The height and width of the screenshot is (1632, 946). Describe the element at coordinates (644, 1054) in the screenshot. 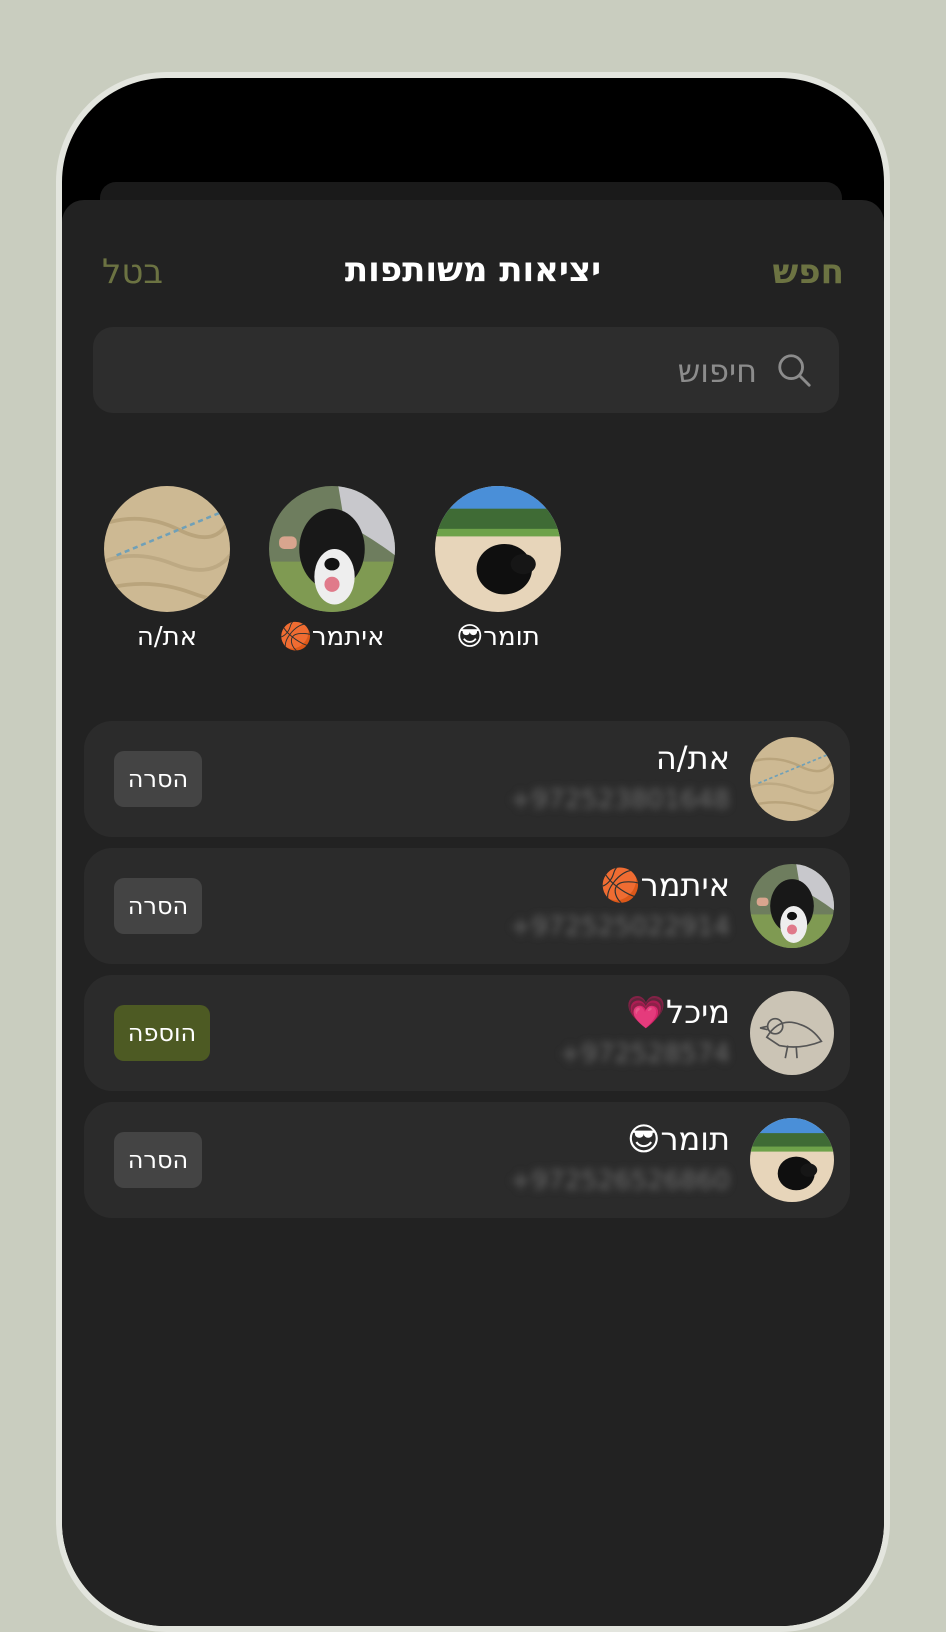

I see `contact-phone: +972528574` at that location.